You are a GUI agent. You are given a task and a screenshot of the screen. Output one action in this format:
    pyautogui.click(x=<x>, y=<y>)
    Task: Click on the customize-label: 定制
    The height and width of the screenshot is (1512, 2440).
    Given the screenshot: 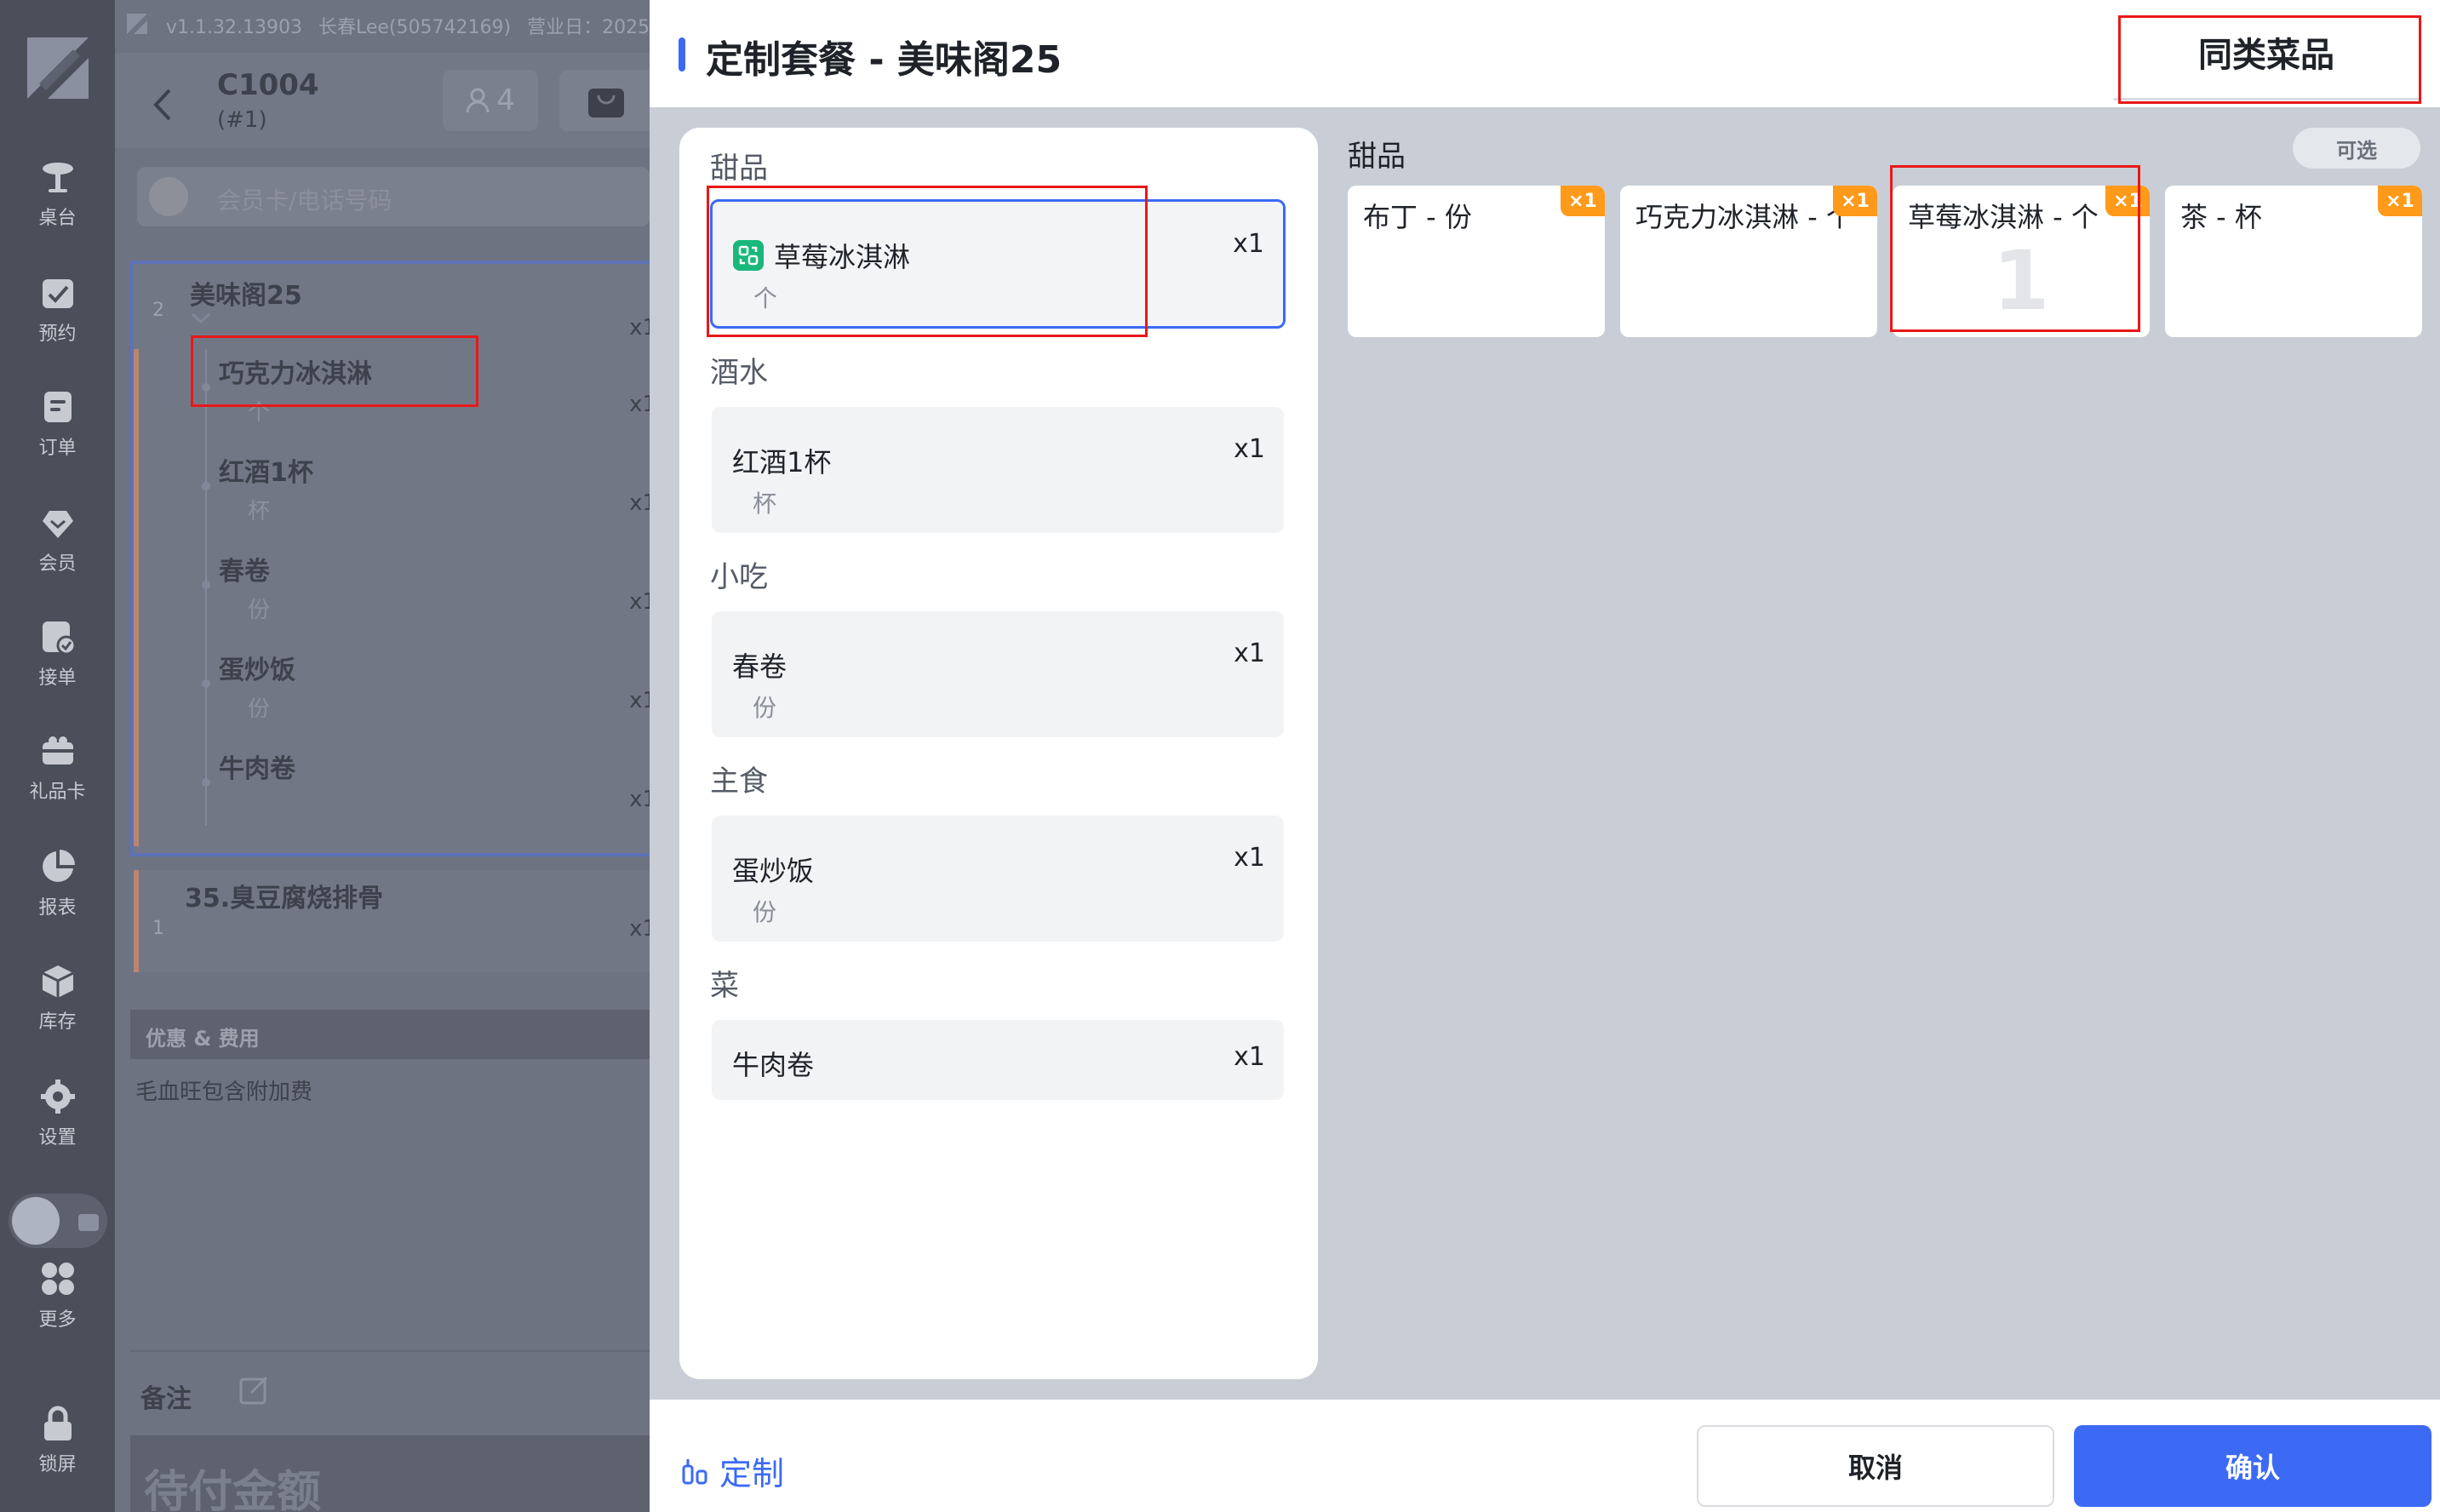 What is the action you would take?
    pyautogui.click(x=752, y=1473)
    